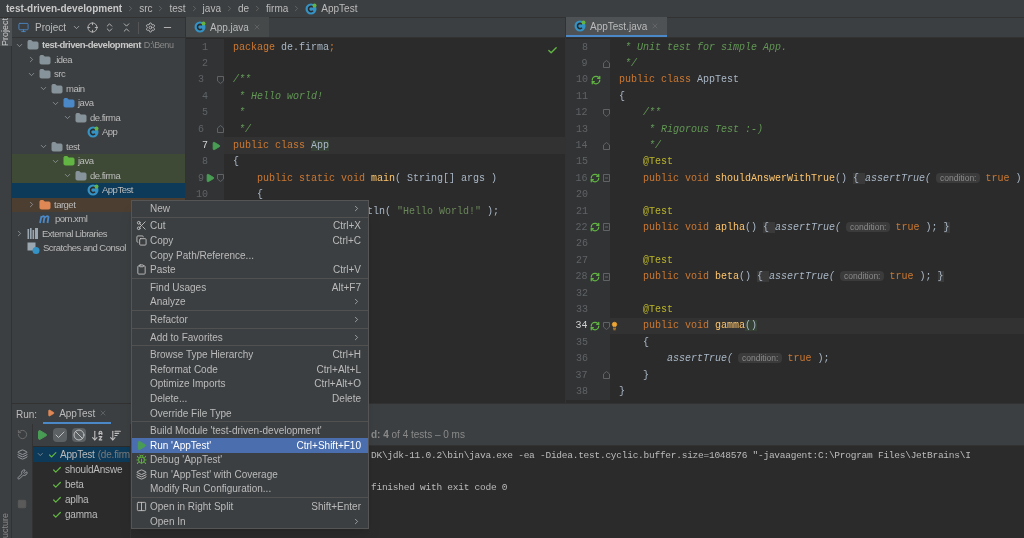 The image size is (1024, 538). I want to click on panel-title: Project, so click(51, 27).